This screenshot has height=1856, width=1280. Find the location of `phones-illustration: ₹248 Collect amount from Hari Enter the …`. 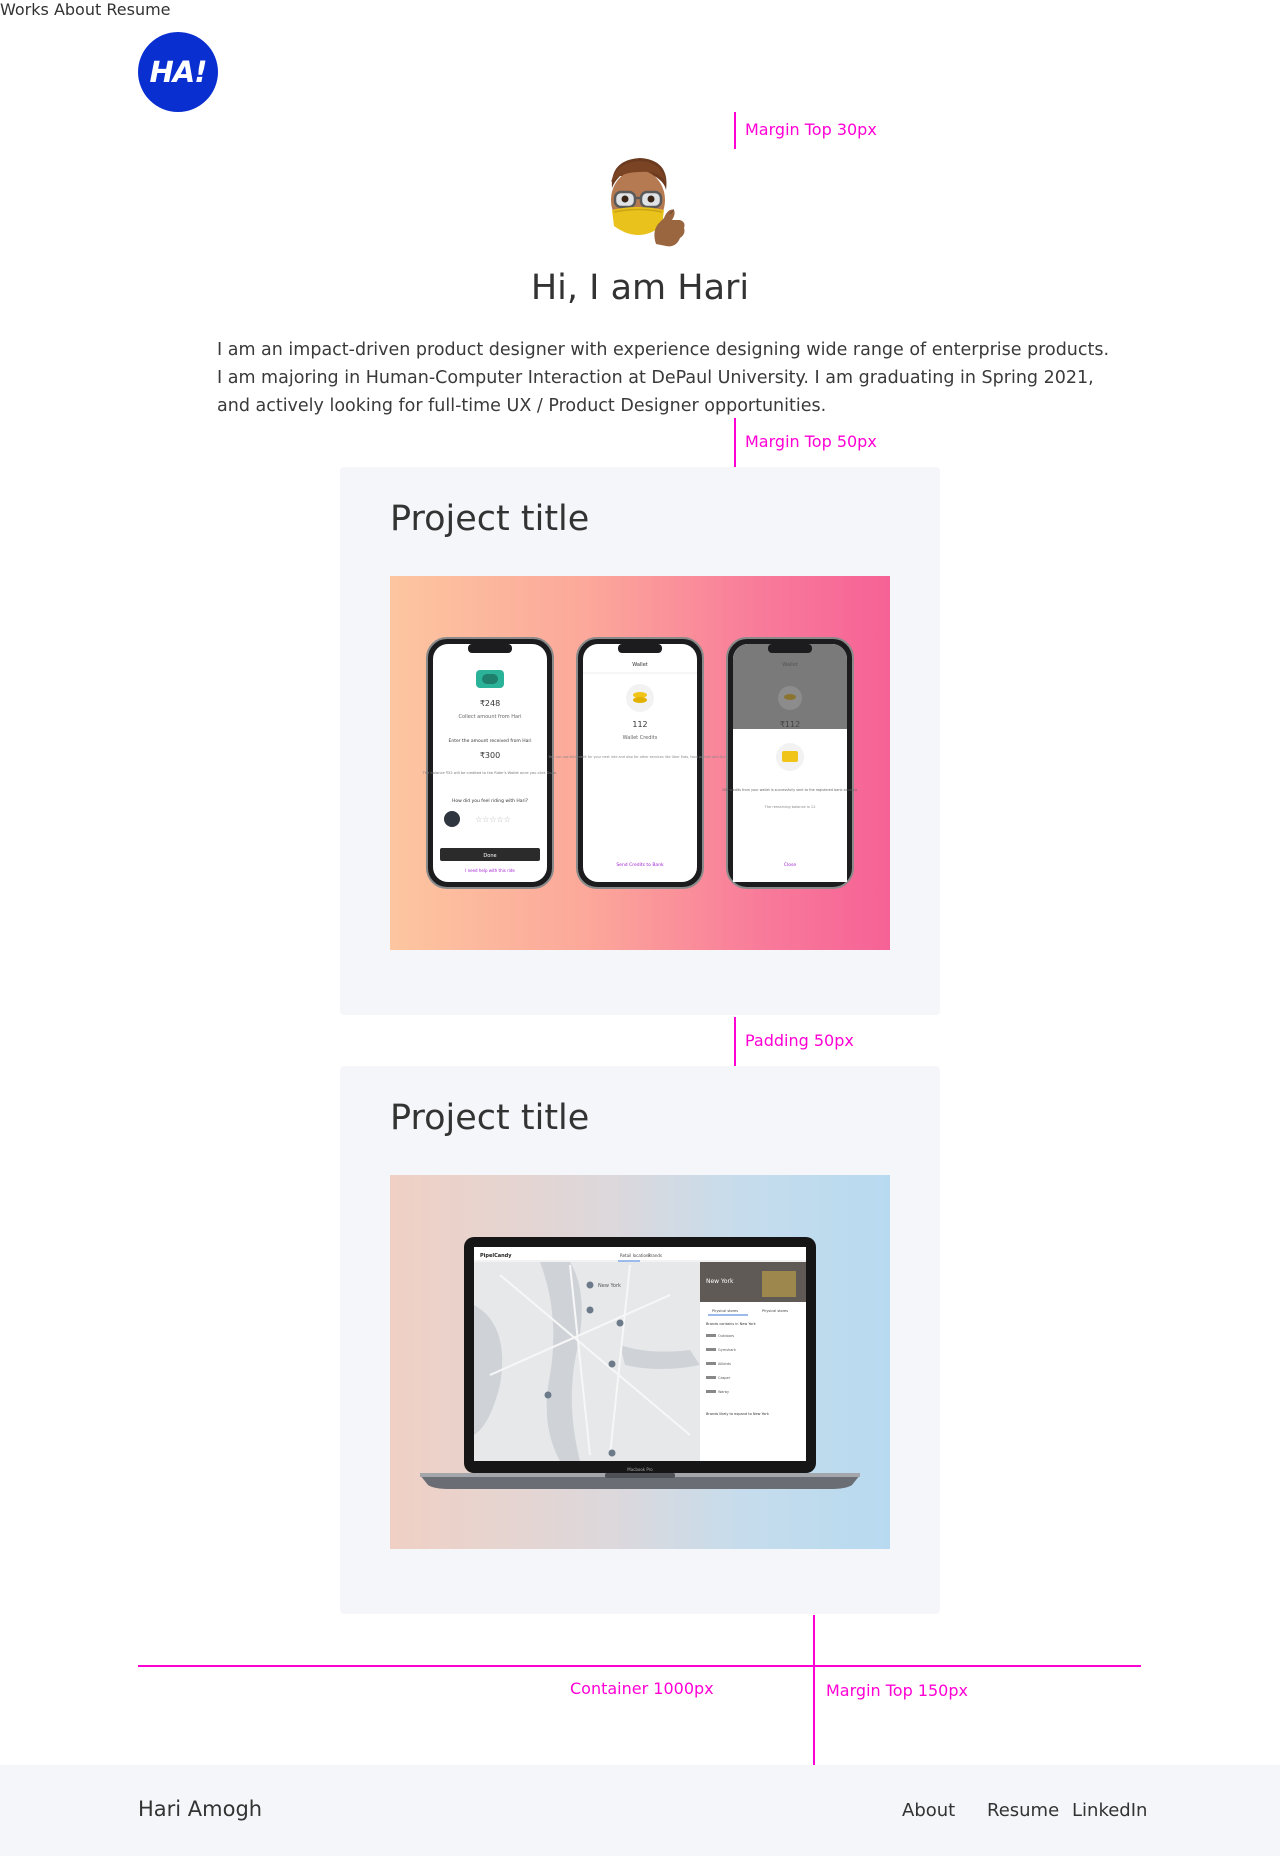

phones-illustration: ₹248 Collect amount from Hari Enter the … is located at coordinates (640, 763).